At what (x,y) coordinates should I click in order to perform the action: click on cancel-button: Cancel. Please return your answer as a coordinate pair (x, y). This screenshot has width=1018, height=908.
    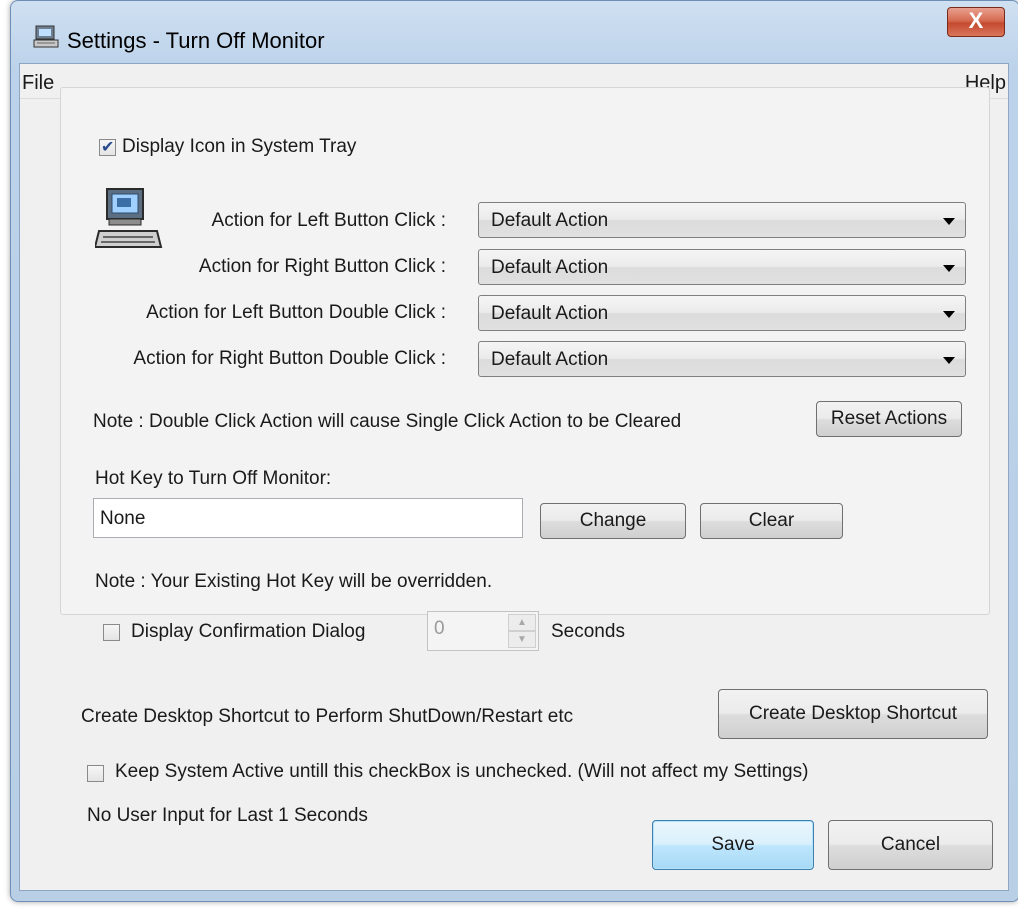
    Looking at the image, I should click on (910, 845).